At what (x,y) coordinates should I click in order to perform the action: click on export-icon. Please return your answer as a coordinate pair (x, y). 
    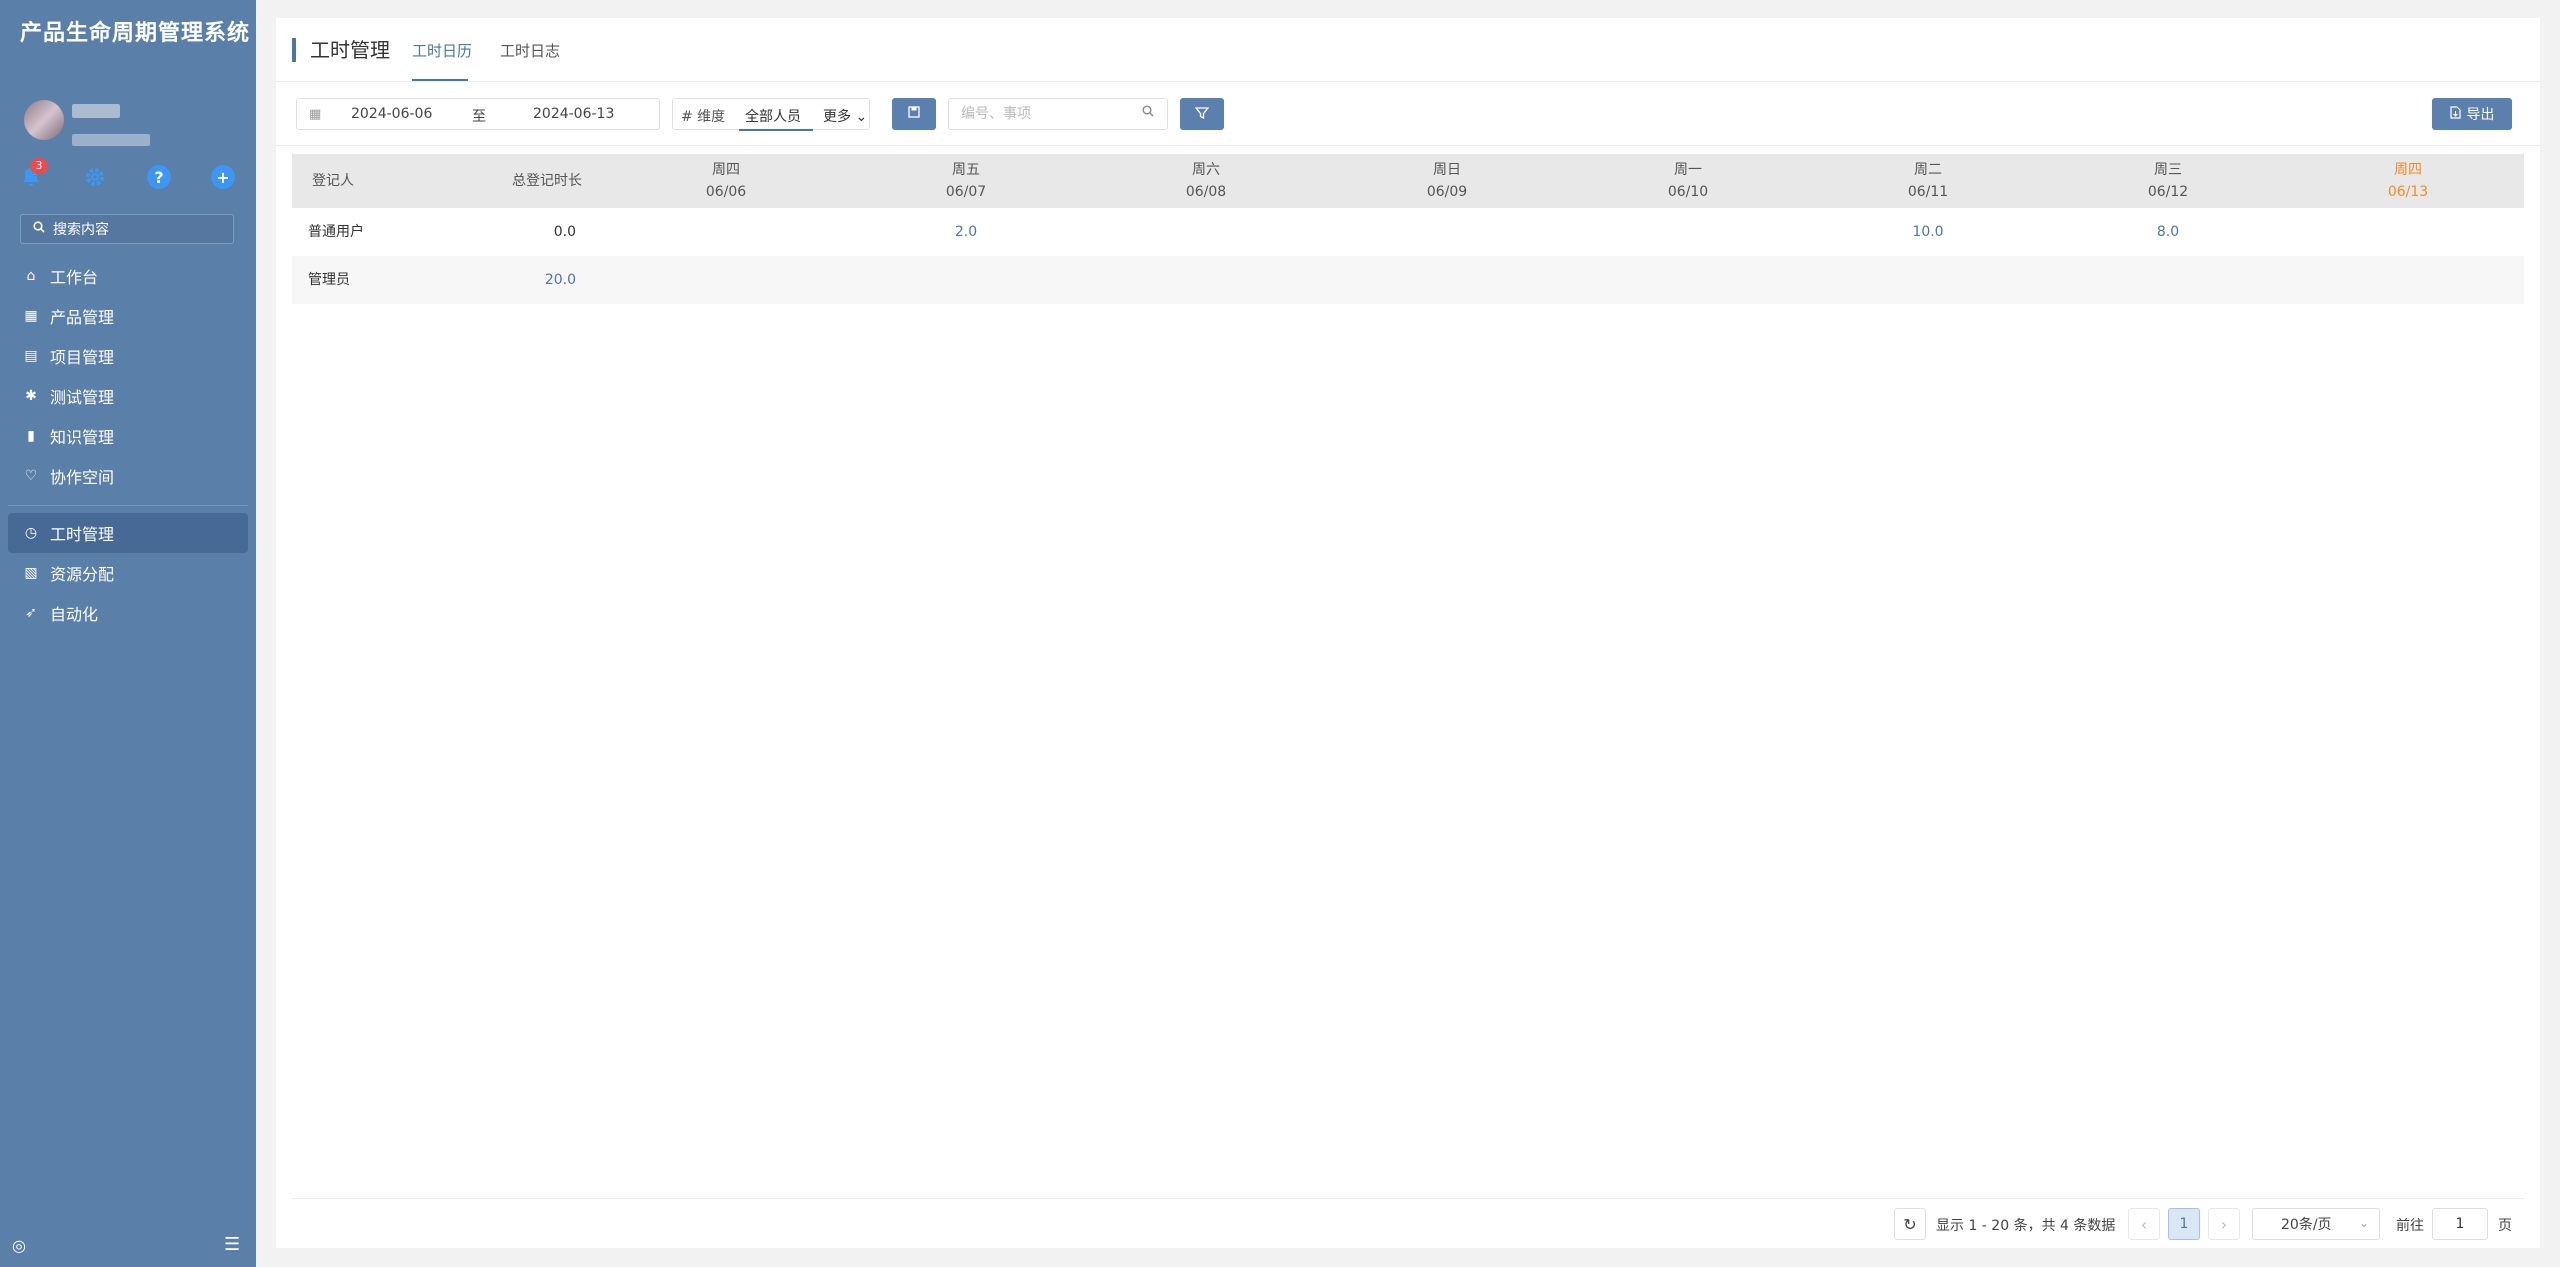
    Looking at the image, I should click on (2455, 114).